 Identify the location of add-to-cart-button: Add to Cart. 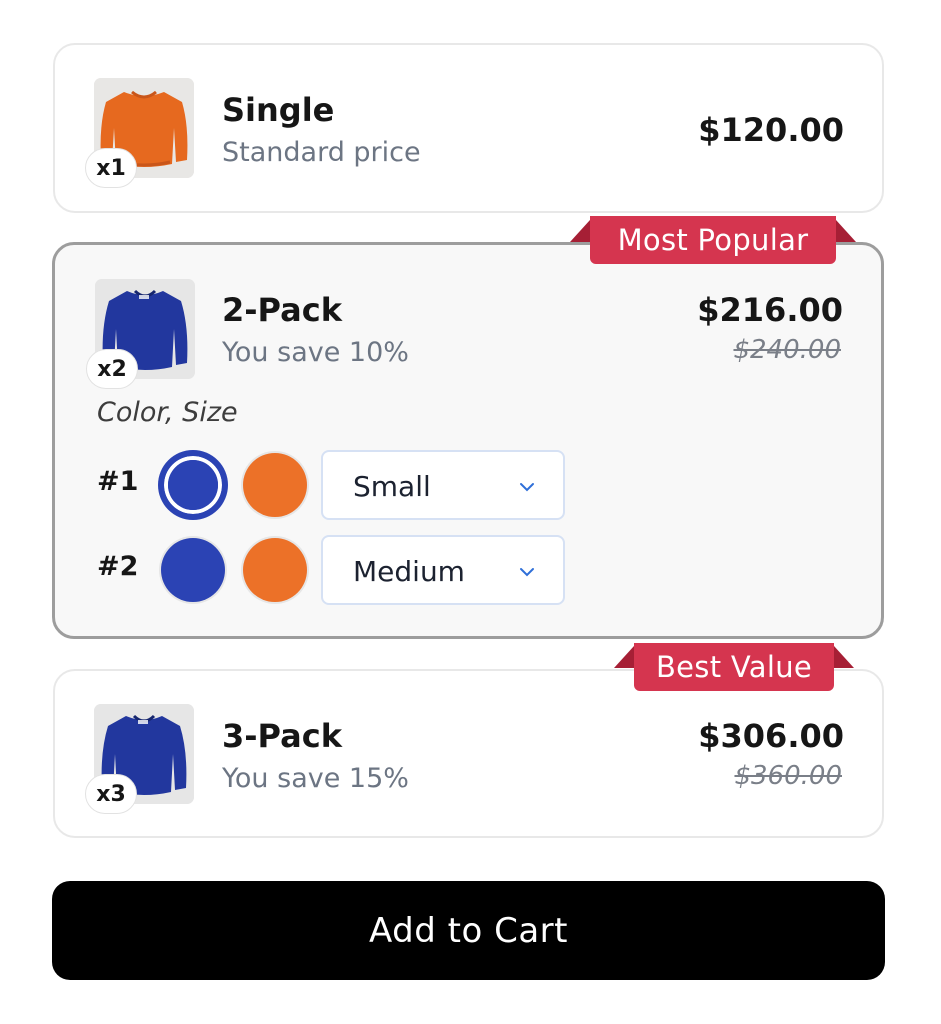
(468, 930).